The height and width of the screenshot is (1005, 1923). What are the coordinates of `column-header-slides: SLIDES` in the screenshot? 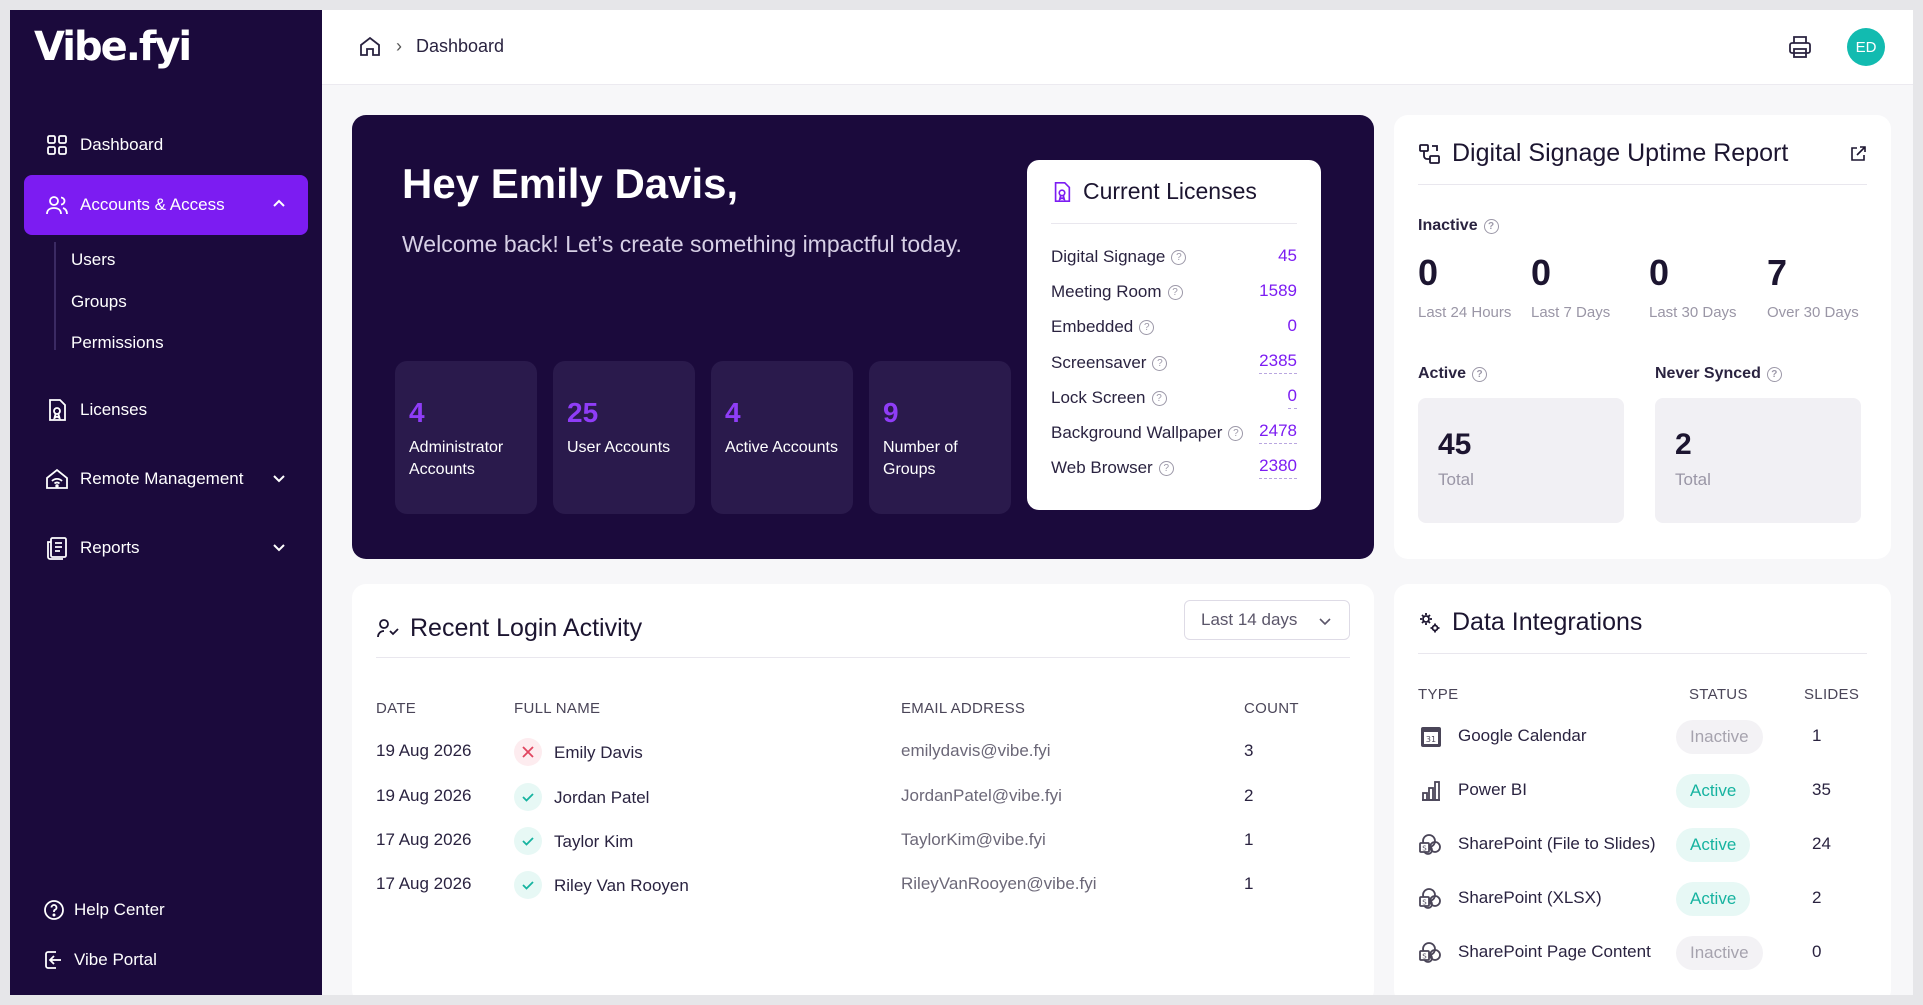 It's located at (1831, 694).